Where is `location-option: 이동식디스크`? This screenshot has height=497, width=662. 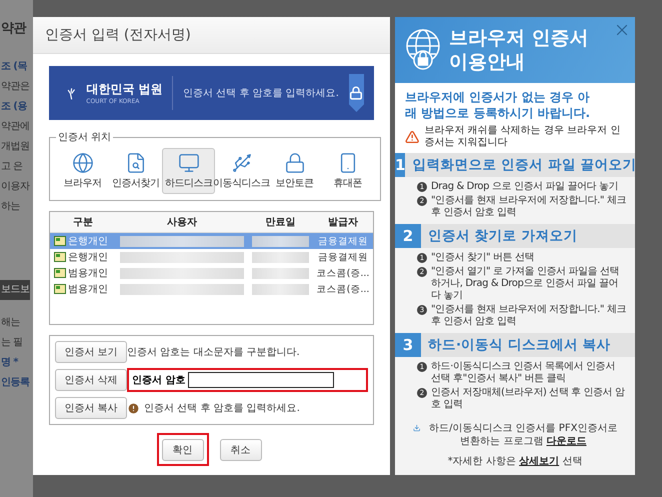 location-option: 이동식디스크 is located at coordinates (241, 171).